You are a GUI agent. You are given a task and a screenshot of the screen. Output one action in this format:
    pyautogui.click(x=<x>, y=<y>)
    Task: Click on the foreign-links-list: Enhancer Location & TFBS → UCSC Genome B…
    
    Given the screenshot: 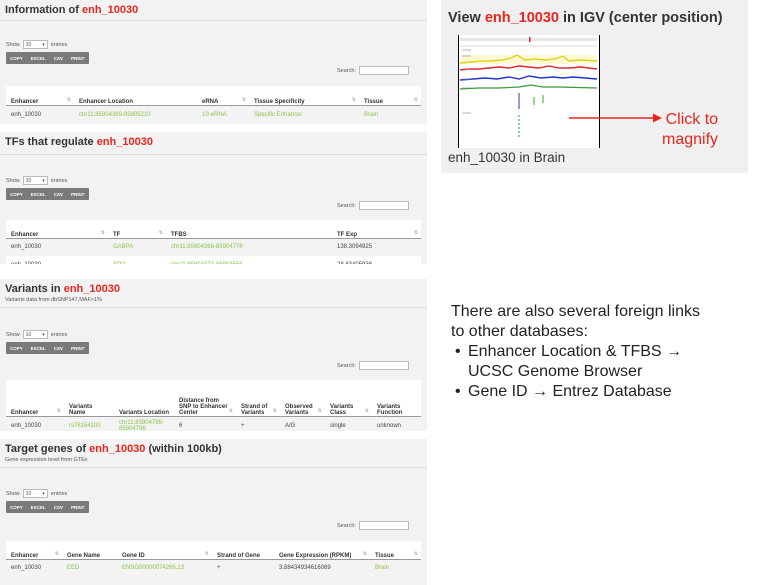 What is the action you would take?
    pyautogui.click(x=575, y=372)
    